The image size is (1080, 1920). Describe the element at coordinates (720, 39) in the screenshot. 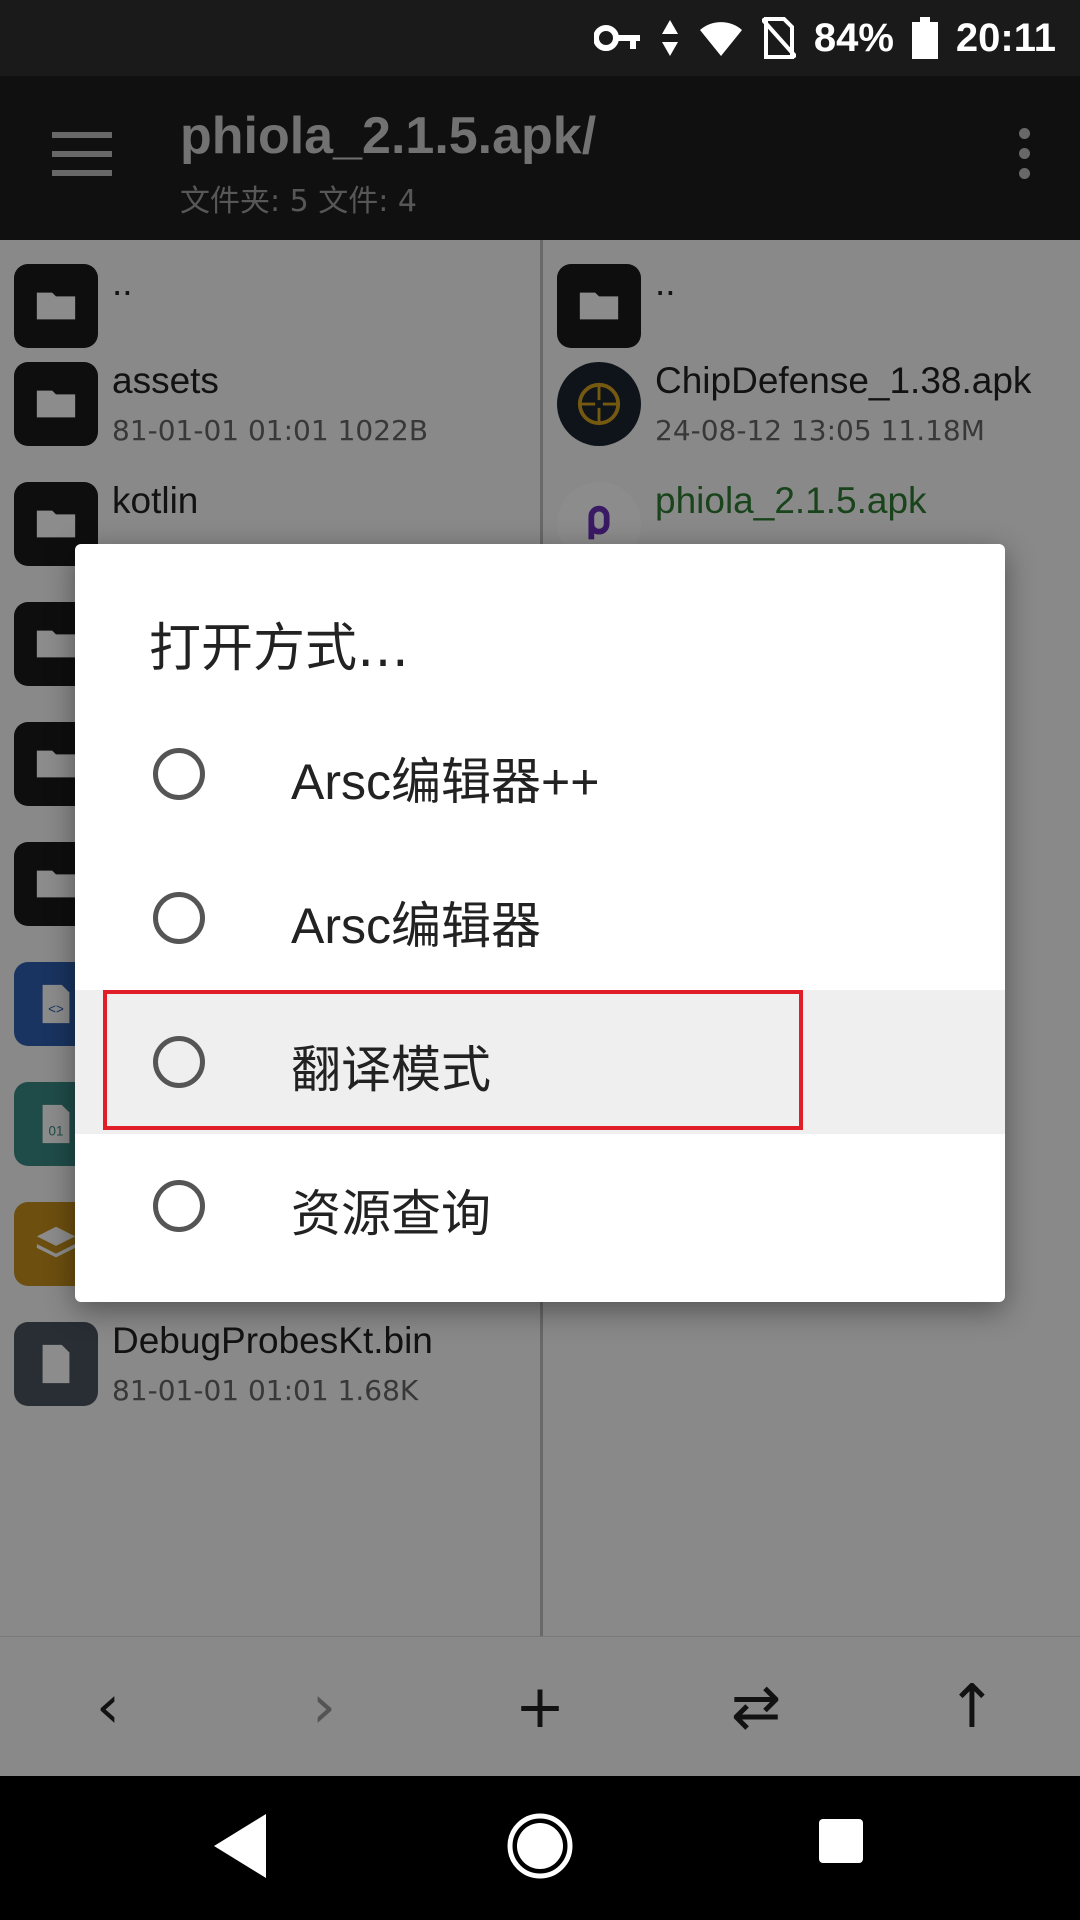

I see `wifi-icon` at that location.